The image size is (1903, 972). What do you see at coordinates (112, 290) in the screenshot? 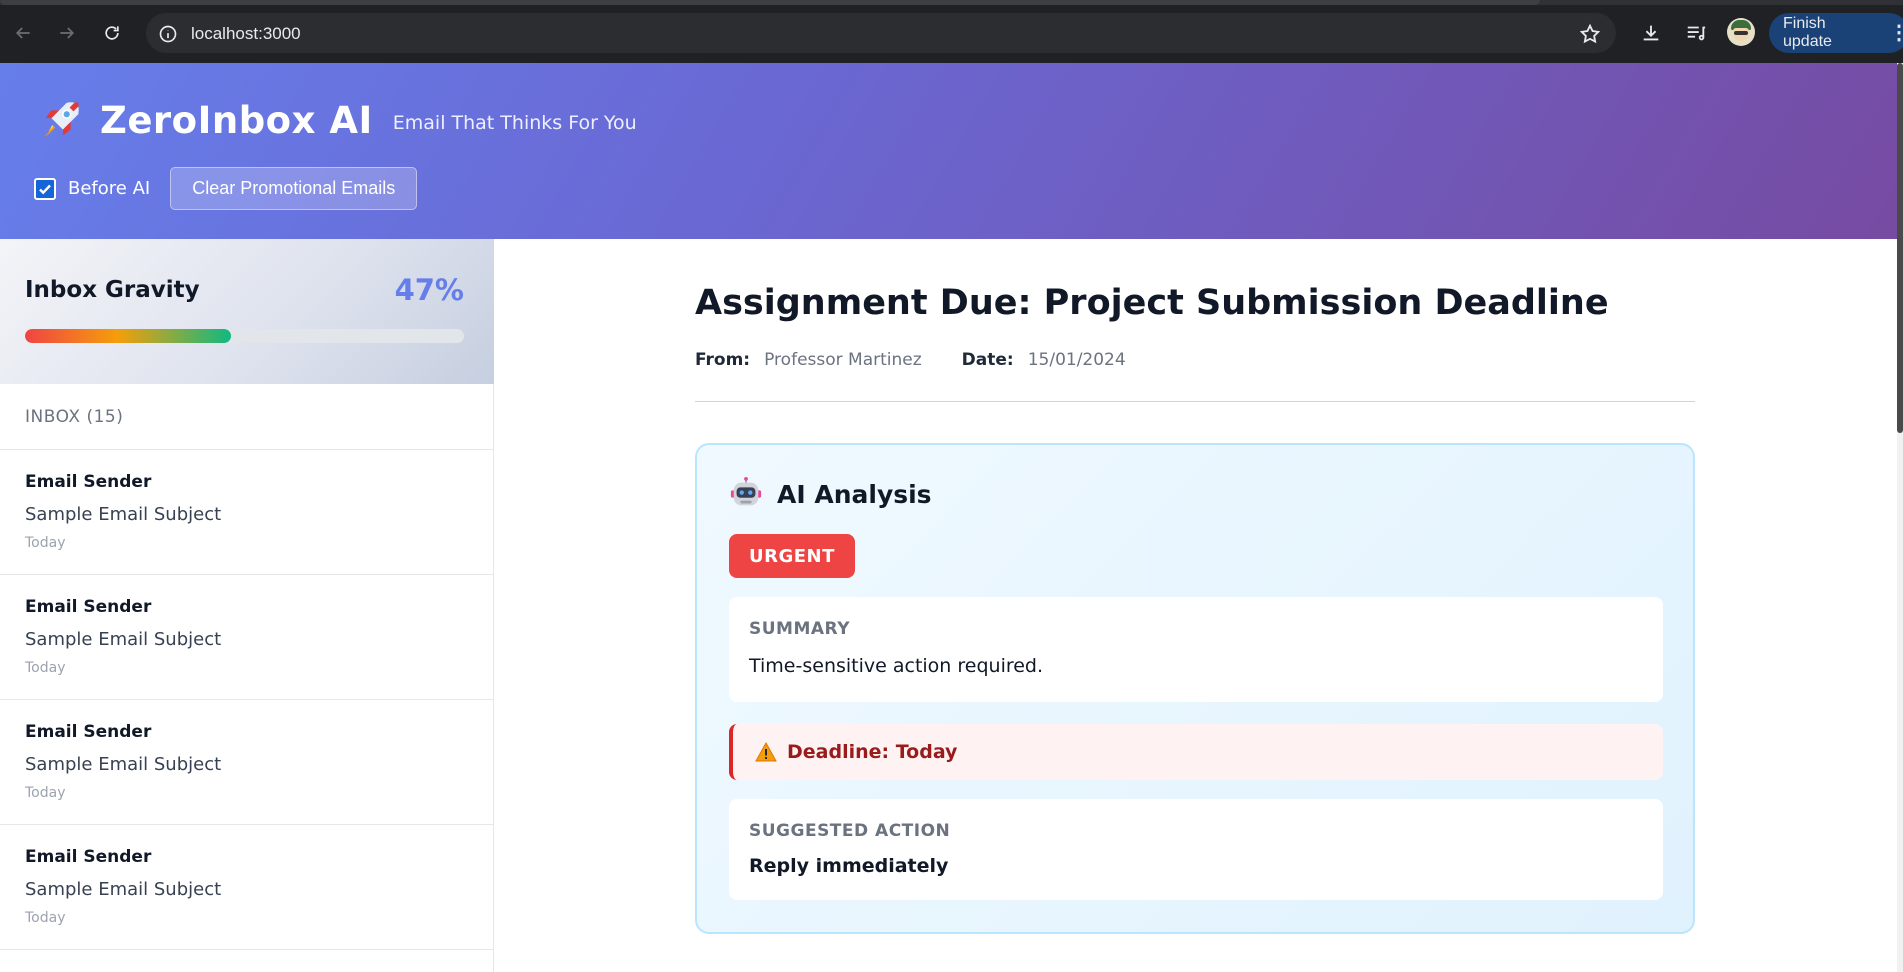
I see `inbox-gravity-title: Inbox Gravity` at bounding box center [112, 290].